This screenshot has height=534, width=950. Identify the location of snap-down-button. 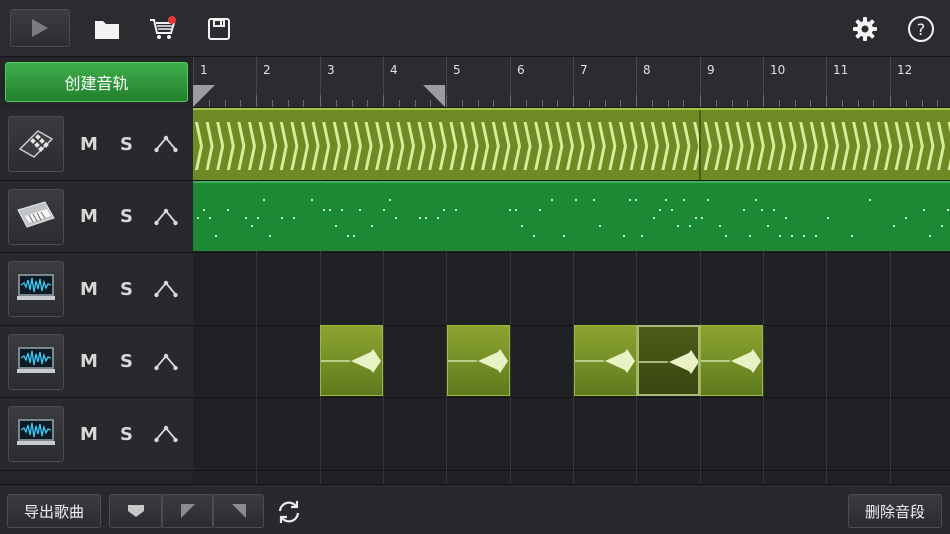
(135, 511).